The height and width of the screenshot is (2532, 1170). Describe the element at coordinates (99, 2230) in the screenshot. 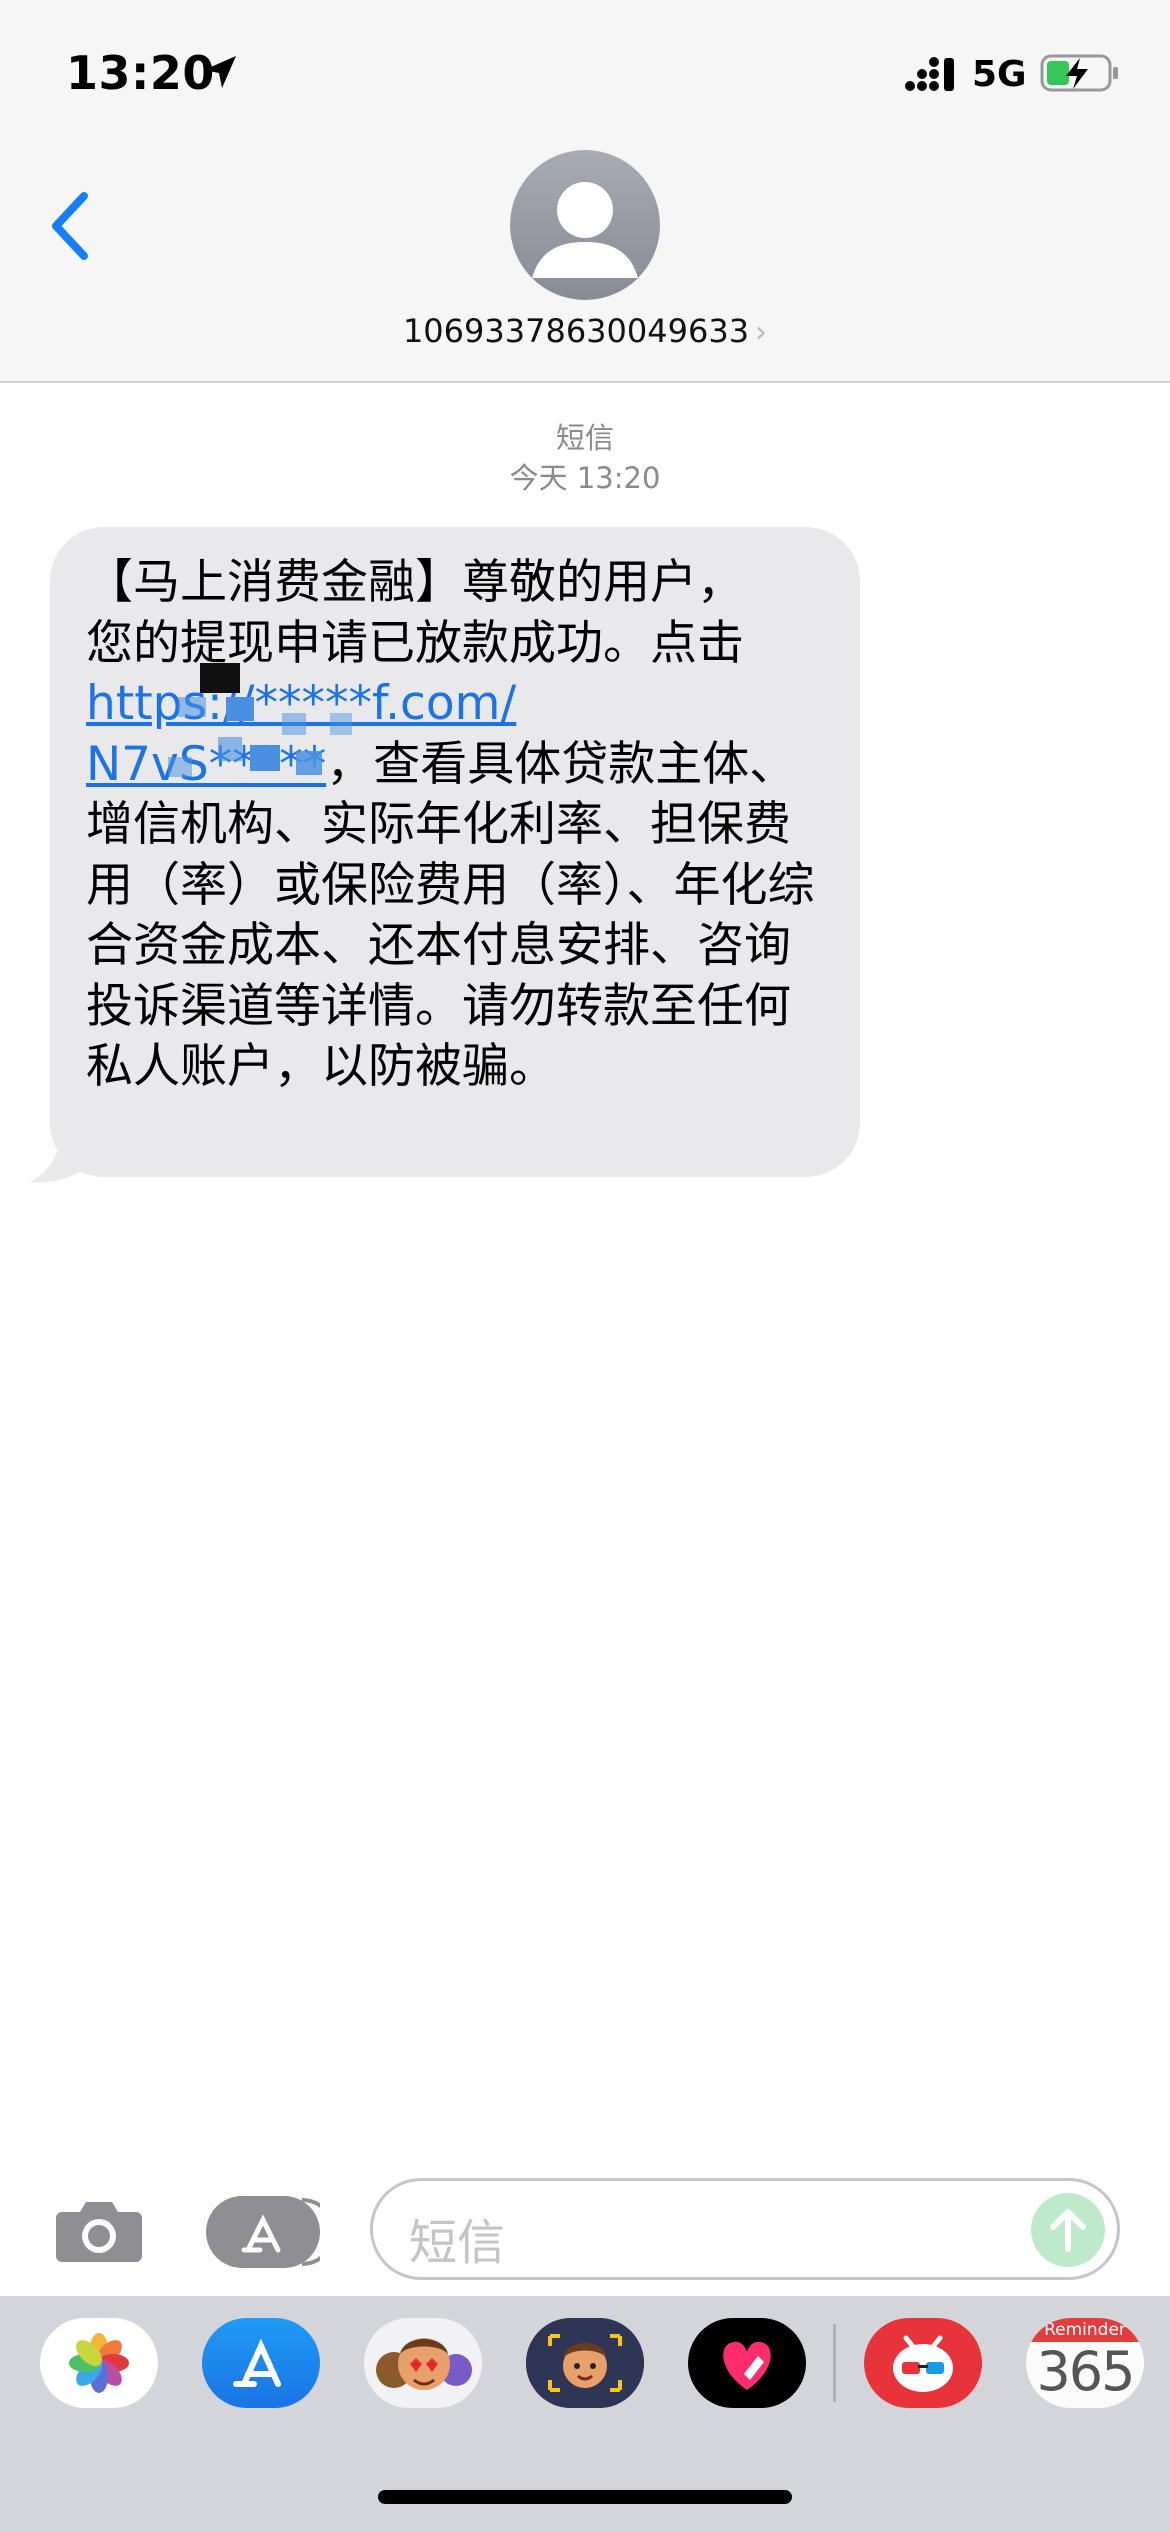

I see `camera-icon` at that location.